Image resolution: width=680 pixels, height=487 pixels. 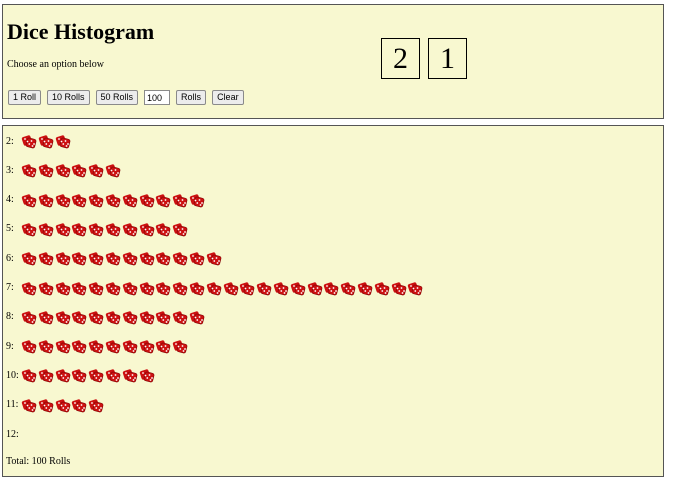 I want to click on histogram-row: 5:, so click(x=97, y=229).